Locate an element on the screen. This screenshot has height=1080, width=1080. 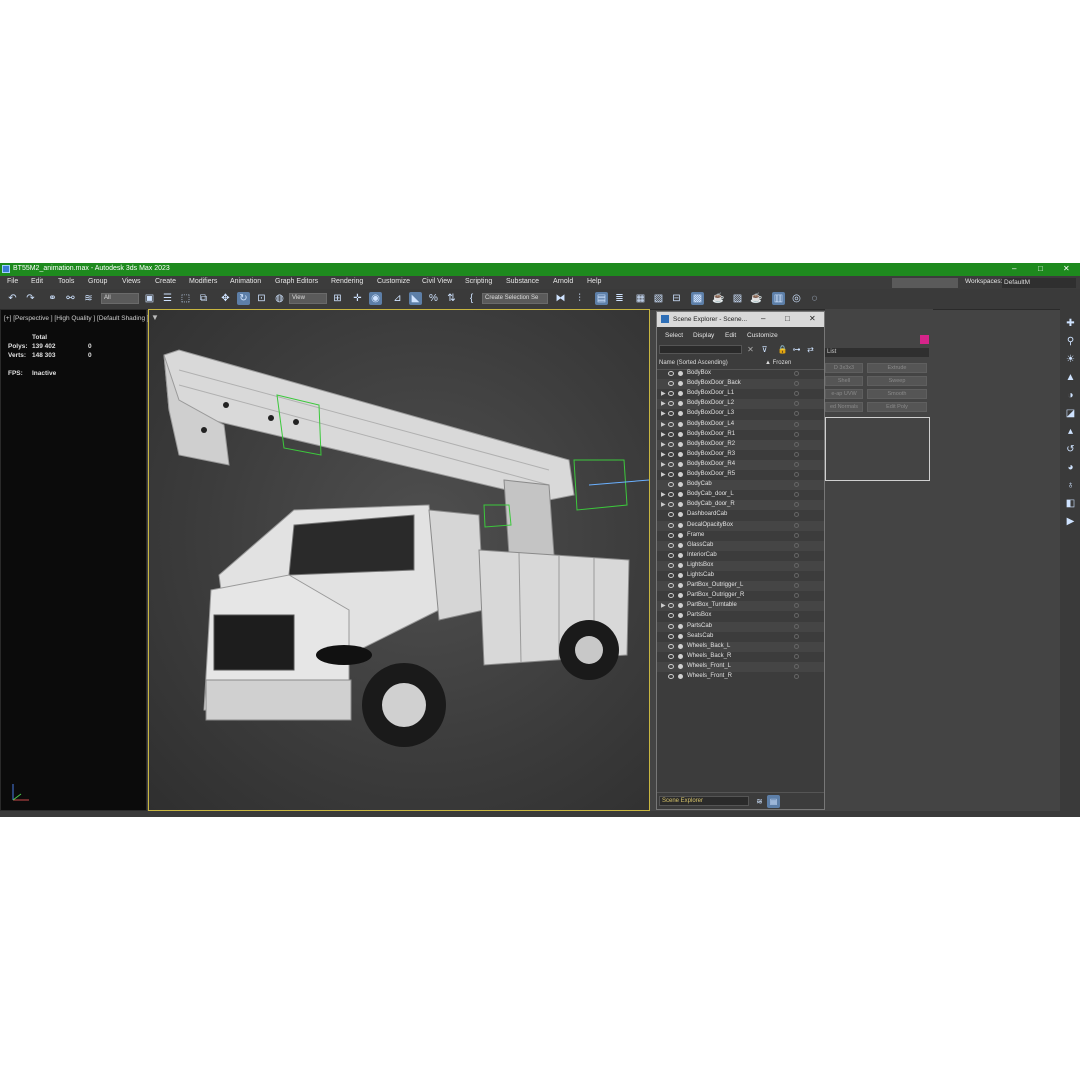
arnold-render-icon: ◌ is located at coordinates (814, 298).